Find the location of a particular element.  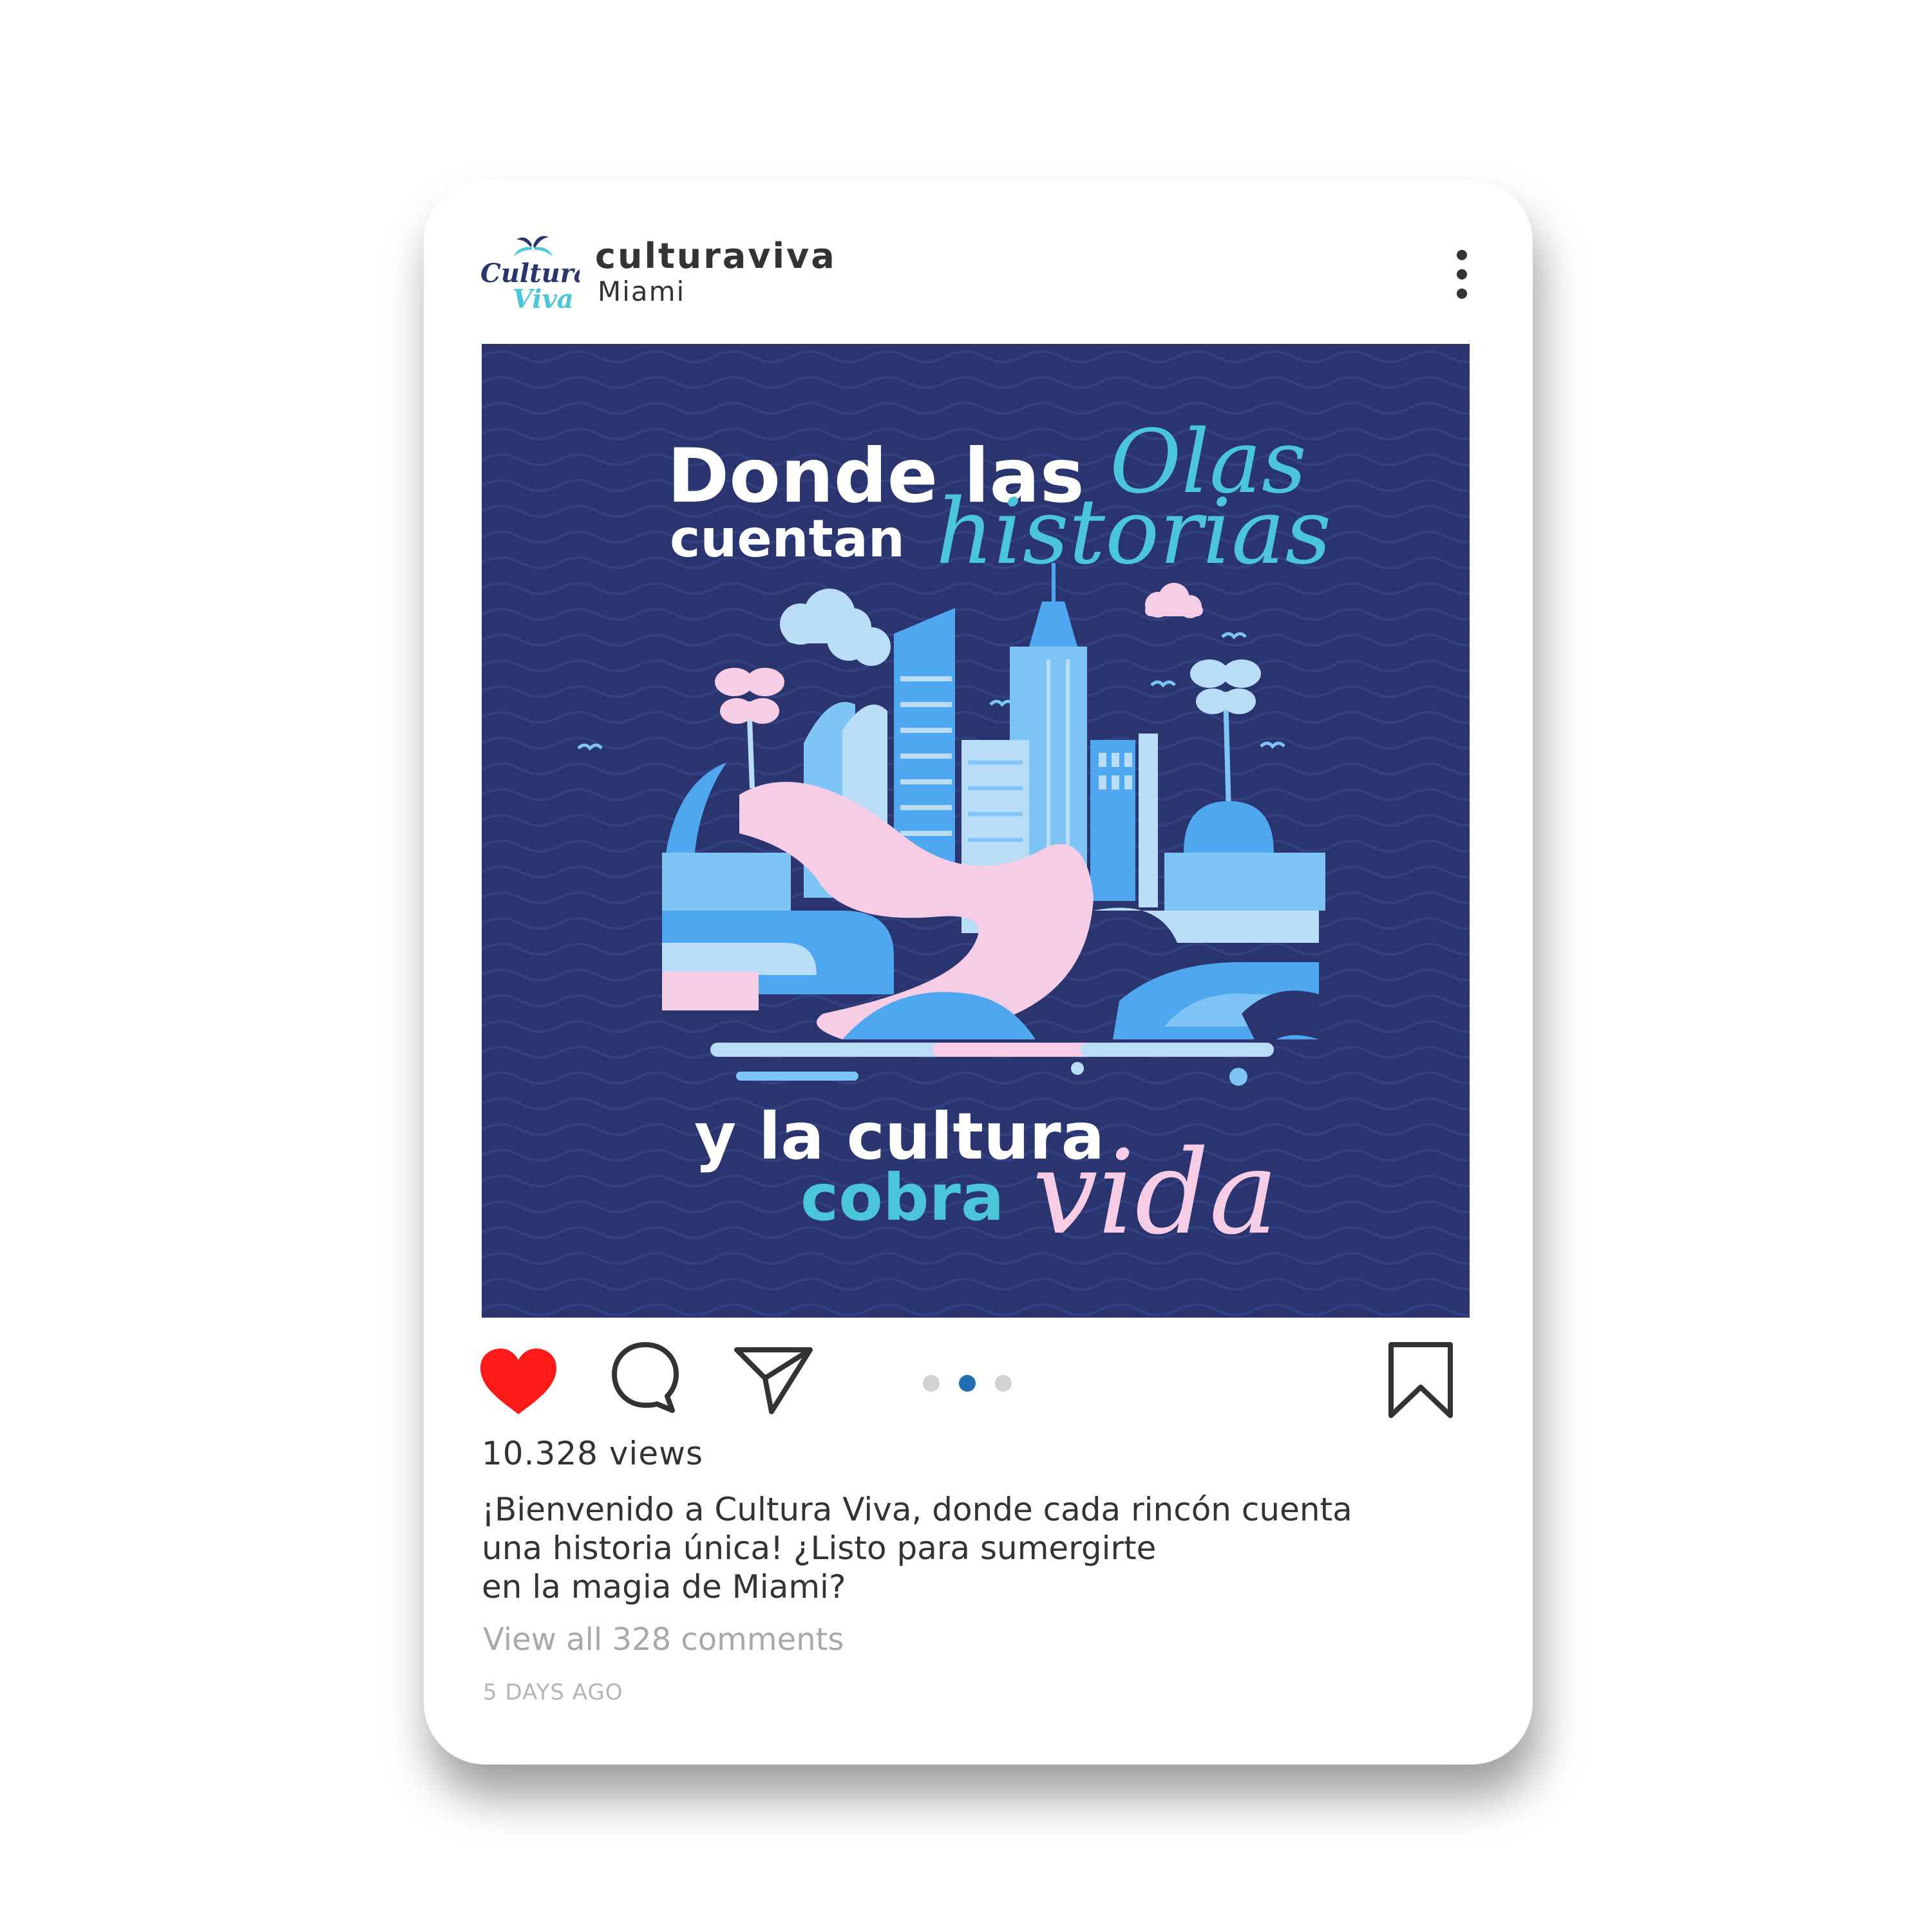

logo-text-viva: Viva is located at coordinates (543, 299).